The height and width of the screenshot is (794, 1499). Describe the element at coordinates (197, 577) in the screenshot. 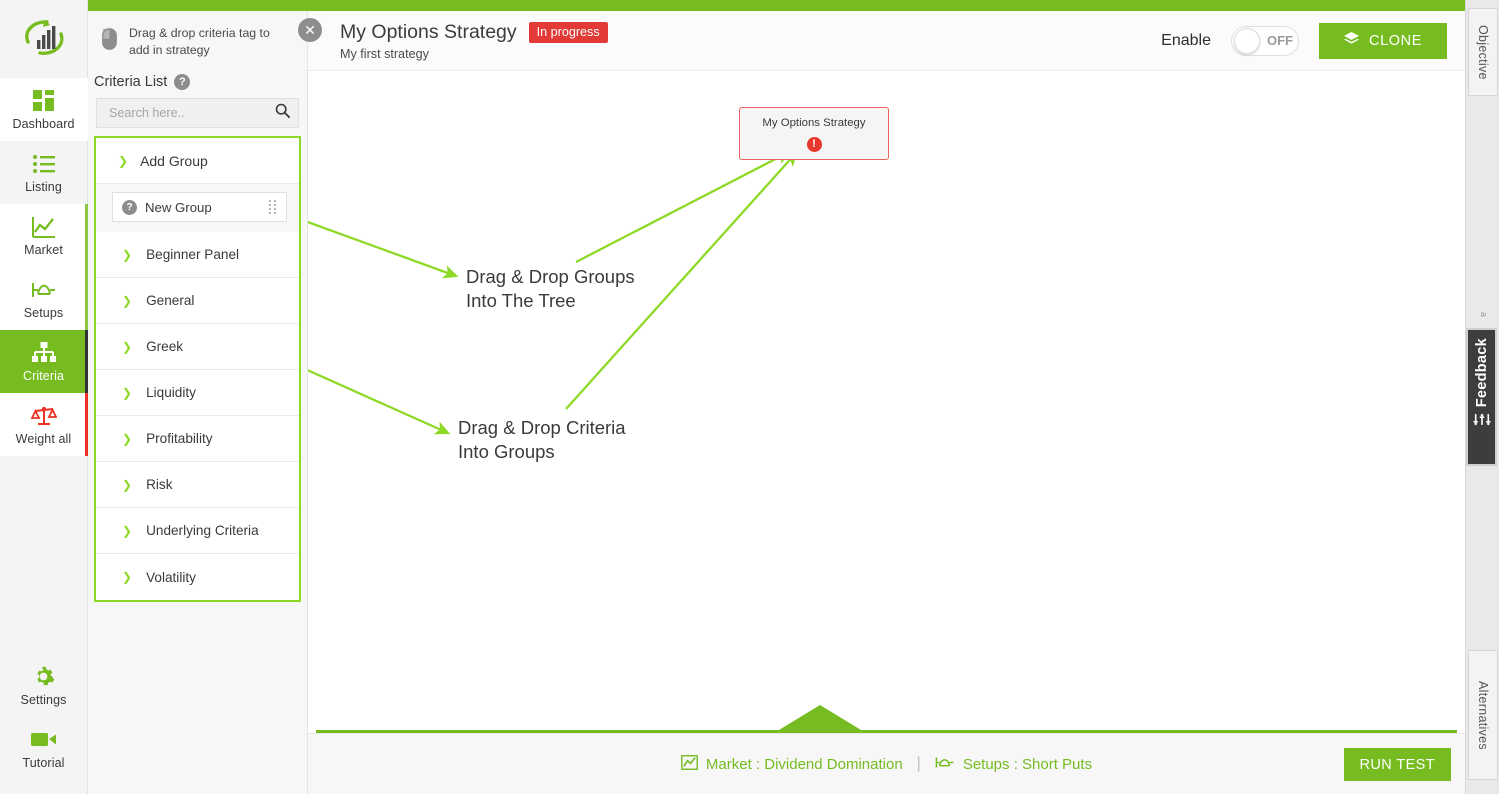

I see `criteria-category-volatility: ❯ Volatility` at that location.